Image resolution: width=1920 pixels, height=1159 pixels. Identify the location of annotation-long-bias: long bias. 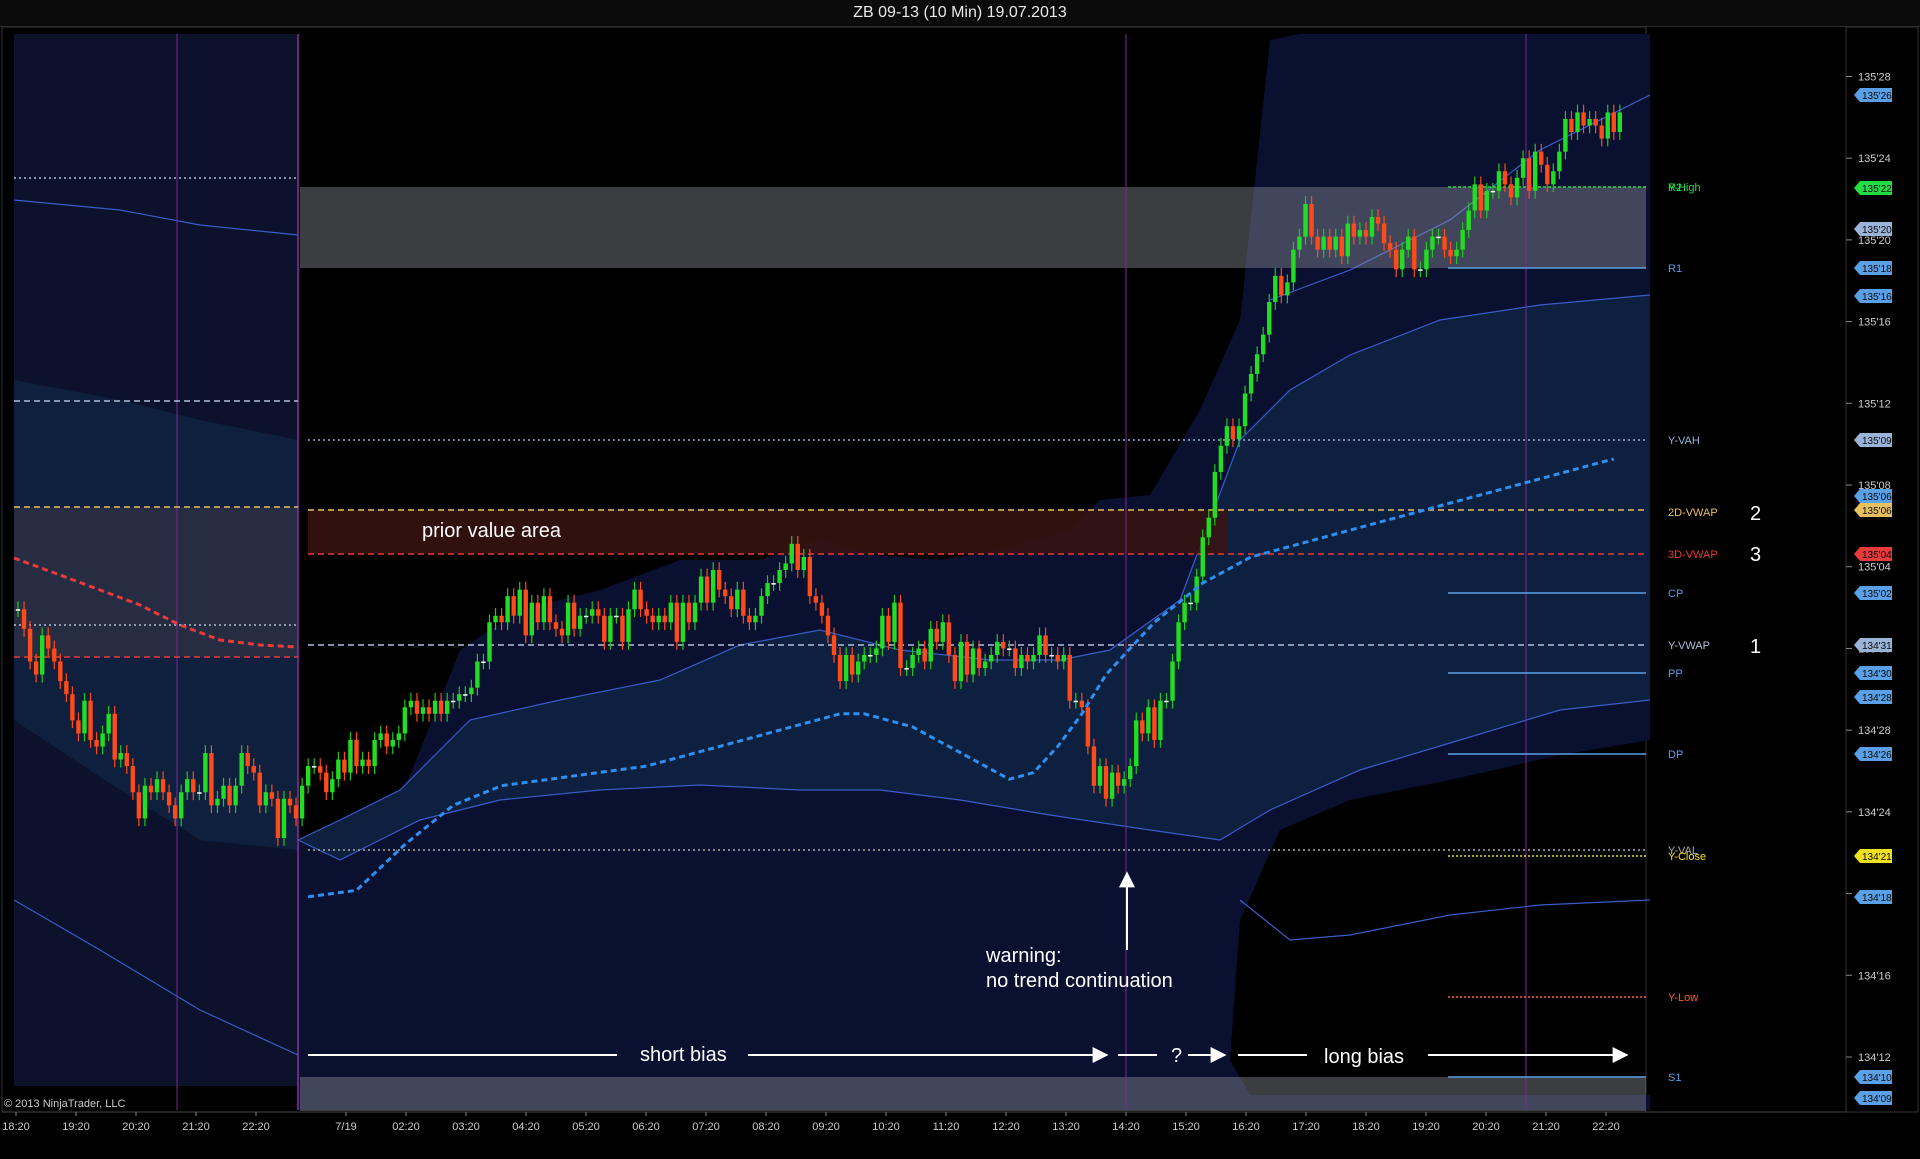
(1364, 1057).